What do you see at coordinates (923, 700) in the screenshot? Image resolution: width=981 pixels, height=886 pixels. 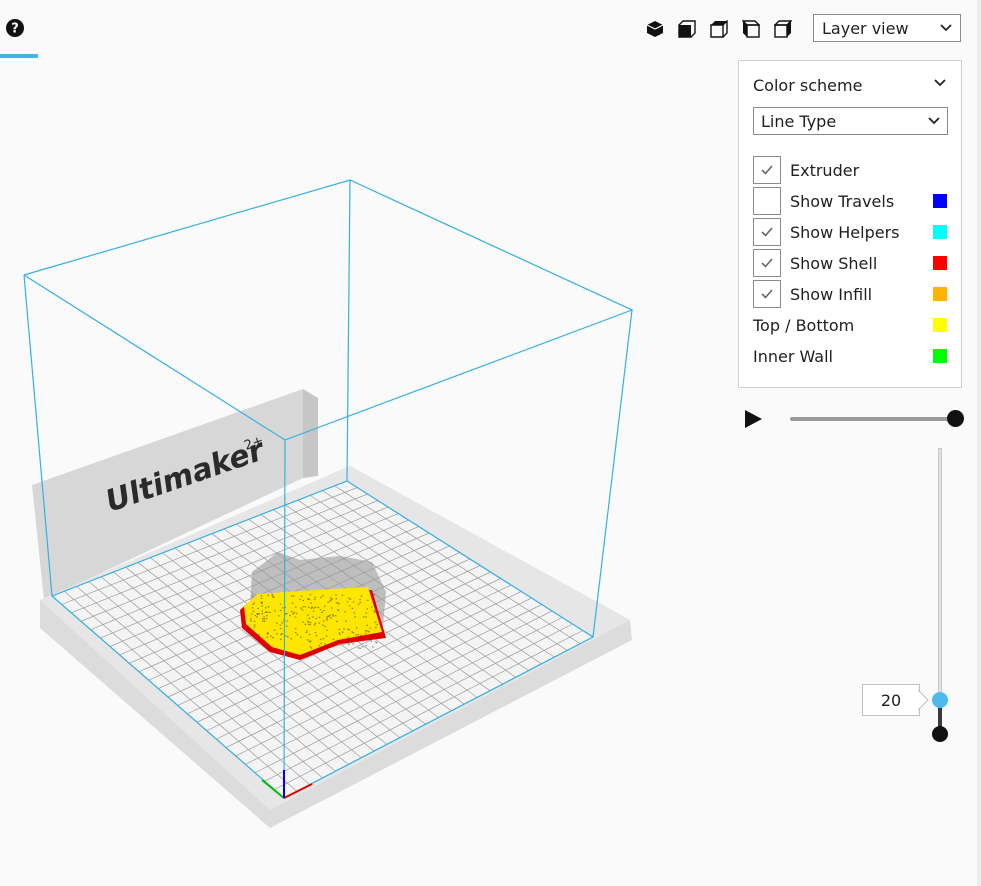 I see `layer-box-pointer` at bounding box center [923, 700].